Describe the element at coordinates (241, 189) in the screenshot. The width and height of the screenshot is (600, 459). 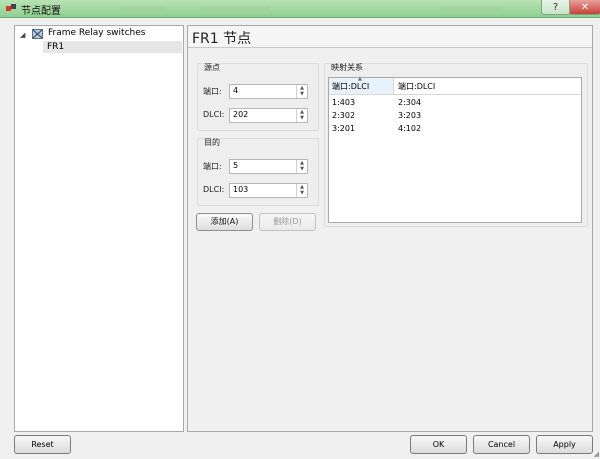
I see `destination-dlci-value: 103` at that location.